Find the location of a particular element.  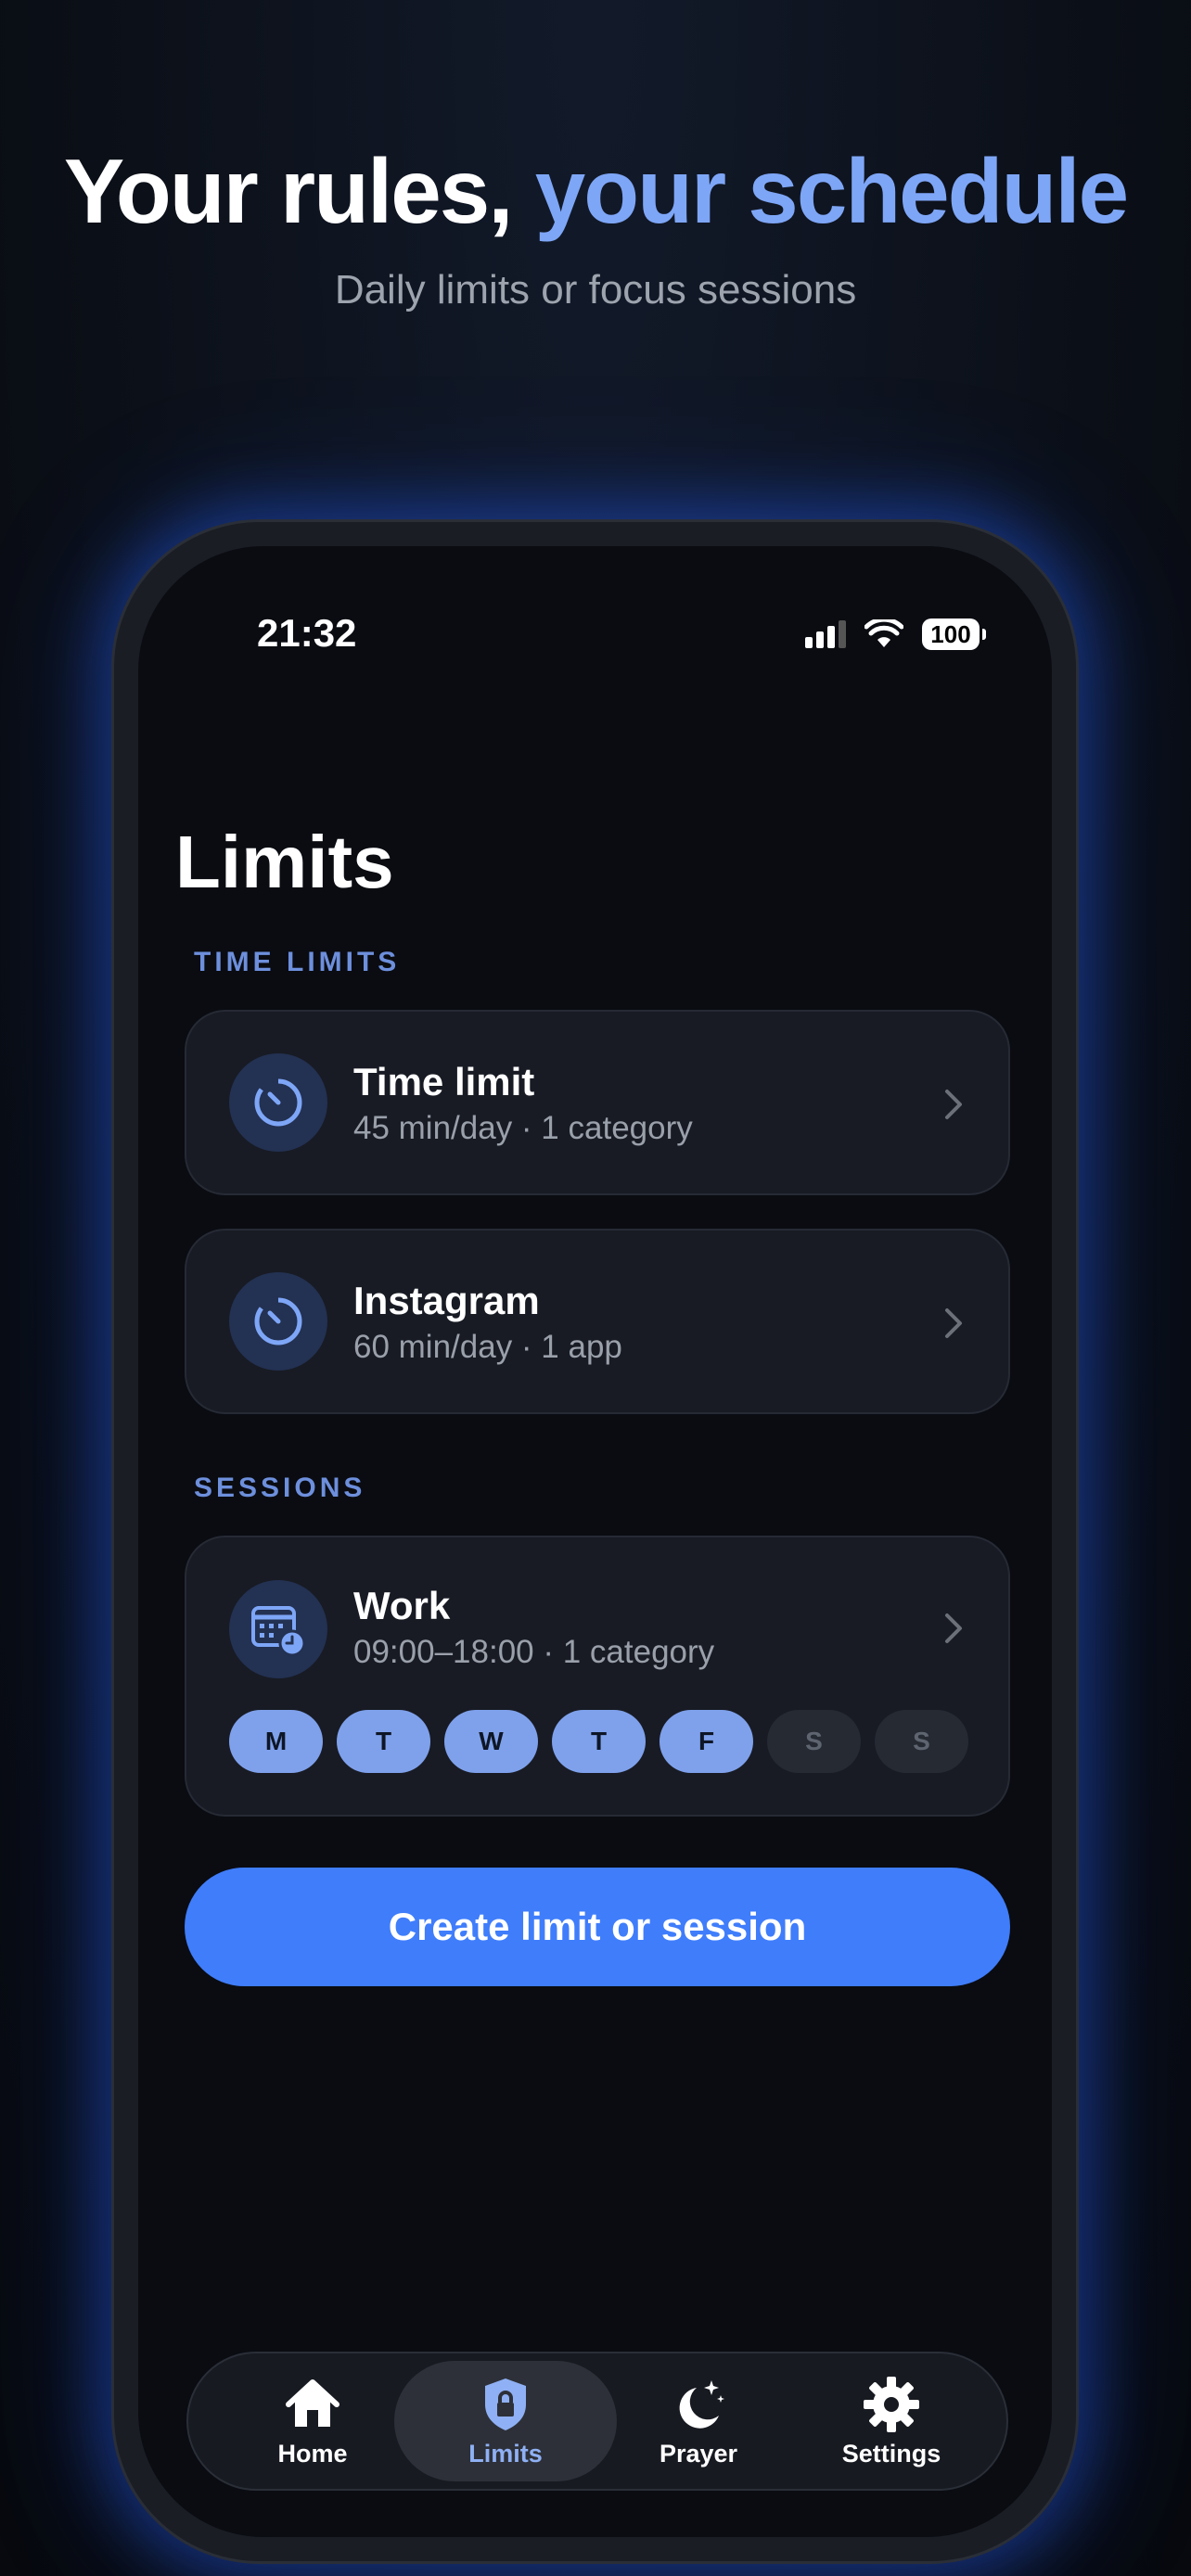

day-pill-wednesday: W is located at coordinates (491, 1741).